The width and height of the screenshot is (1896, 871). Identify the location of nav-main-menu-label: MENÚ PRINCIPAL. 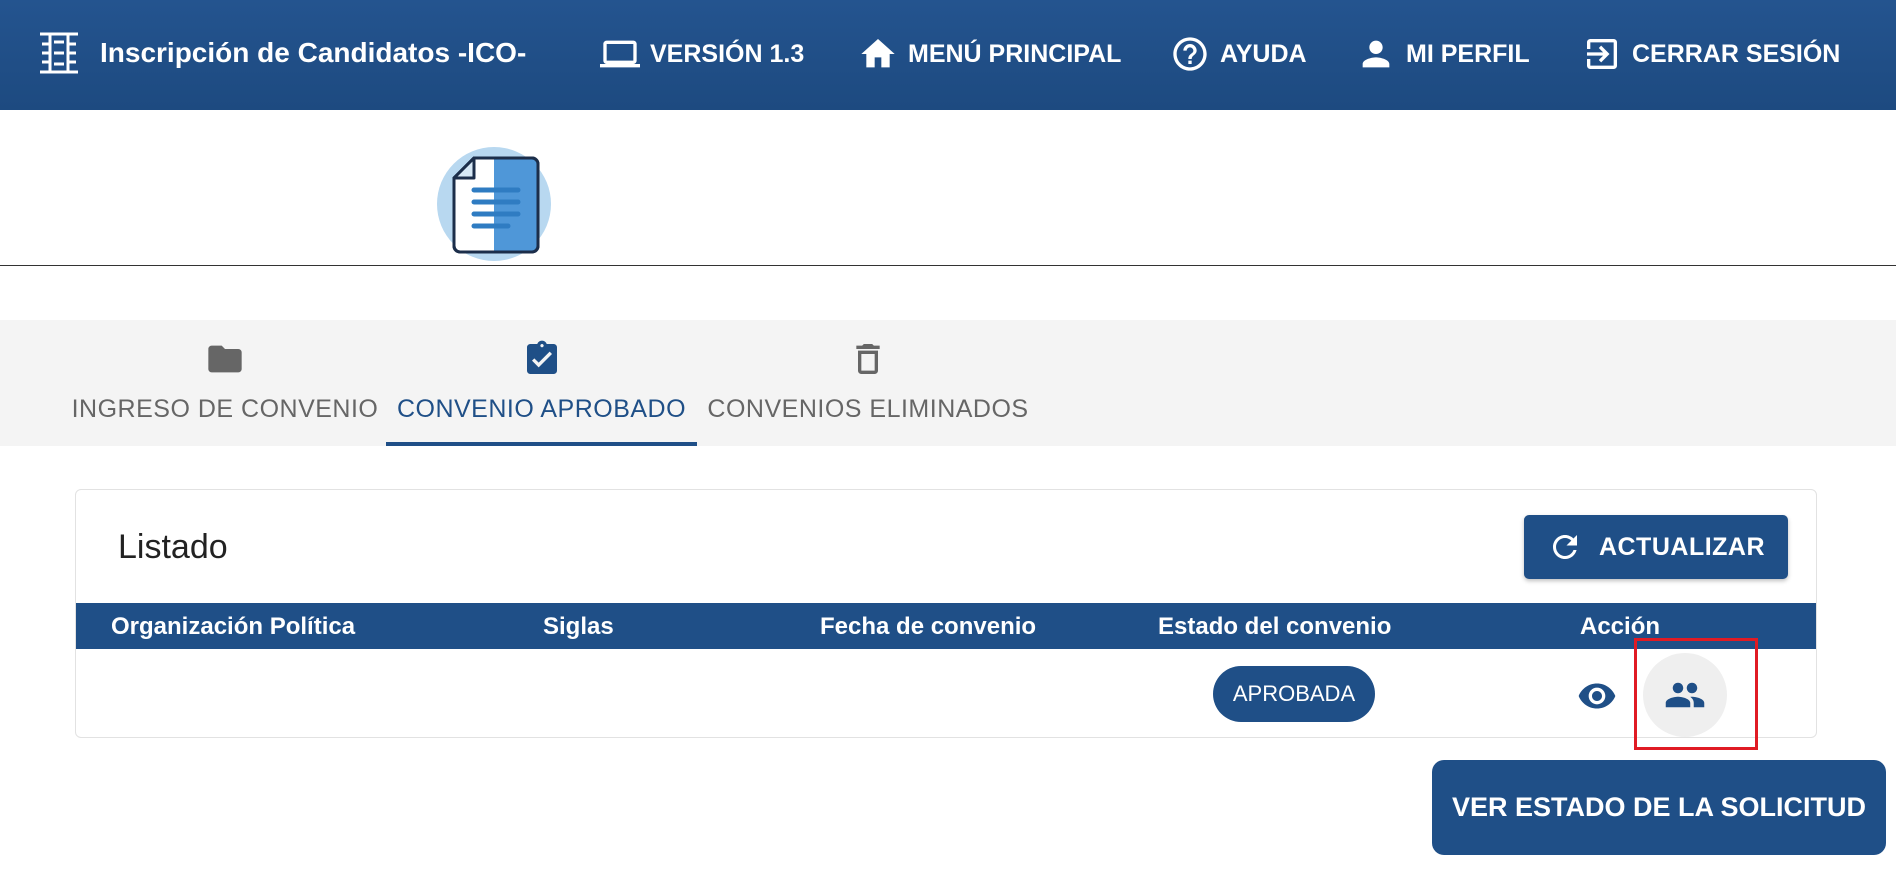
(1015, 53).